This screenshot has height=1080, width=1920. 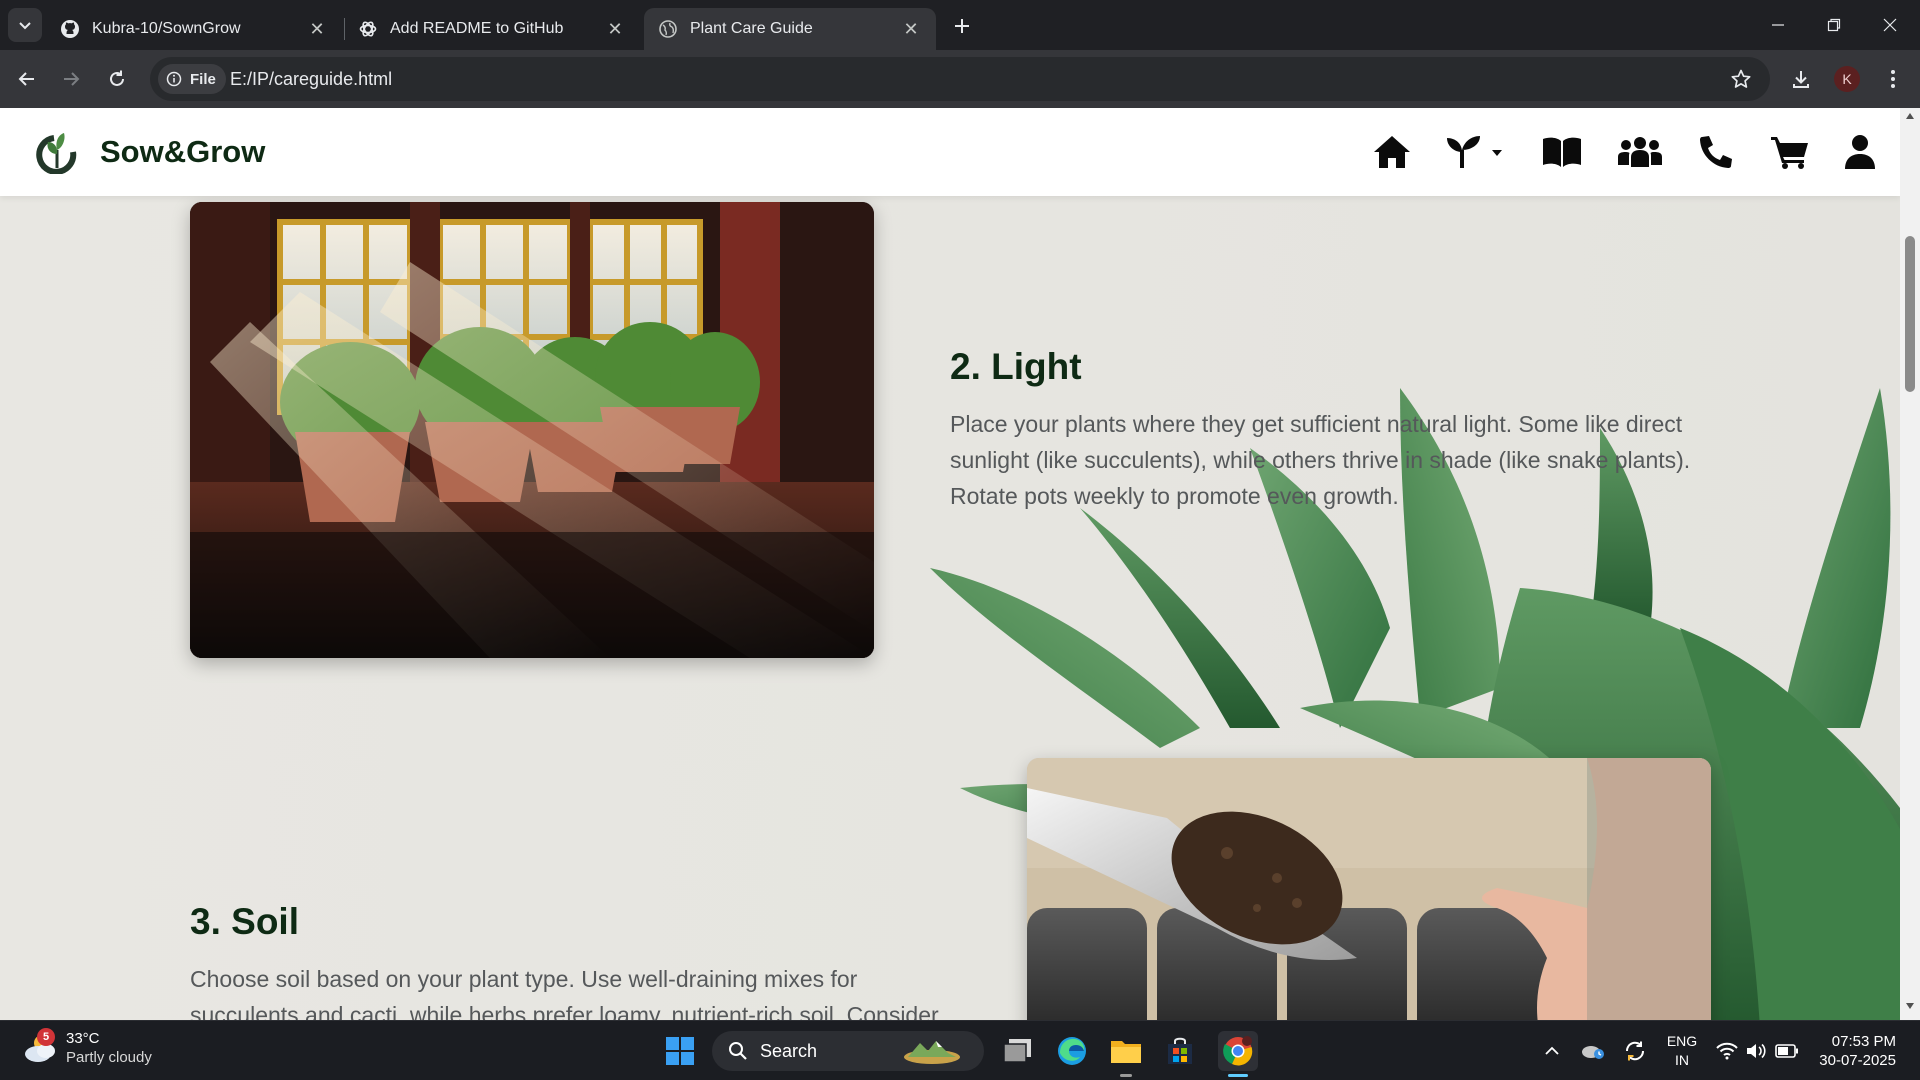 What do you see at coordinates (1863, 1041) in the screenshot?
I see `clock-time: 07:53 PM` at bounding box center [1863, 1041].